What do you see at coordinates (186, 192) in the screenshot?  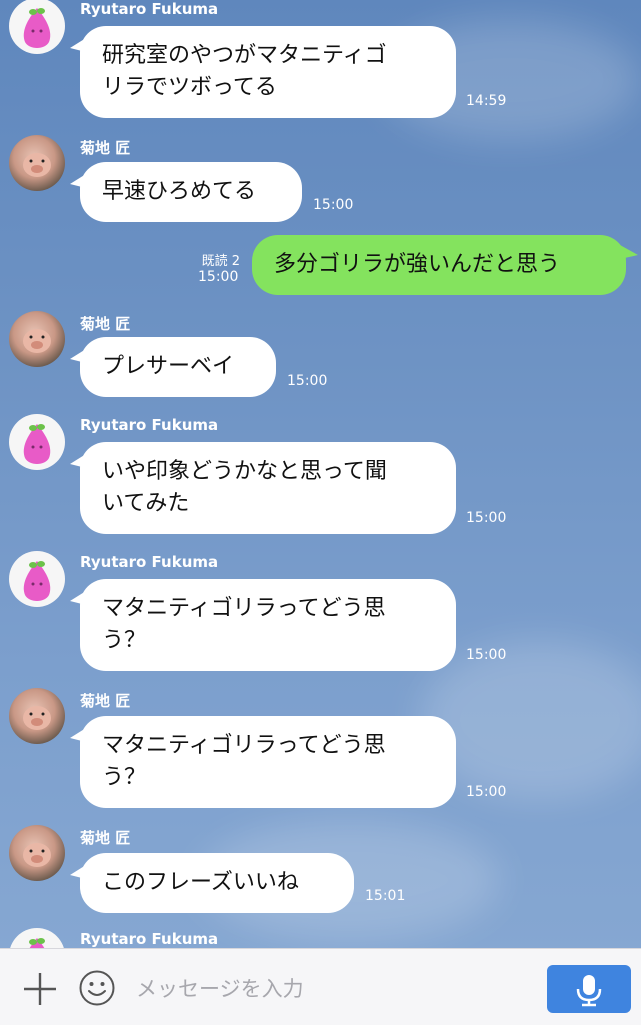 I see `message-bubble: 早速ひろめてる` at bounding box center [186, 192].